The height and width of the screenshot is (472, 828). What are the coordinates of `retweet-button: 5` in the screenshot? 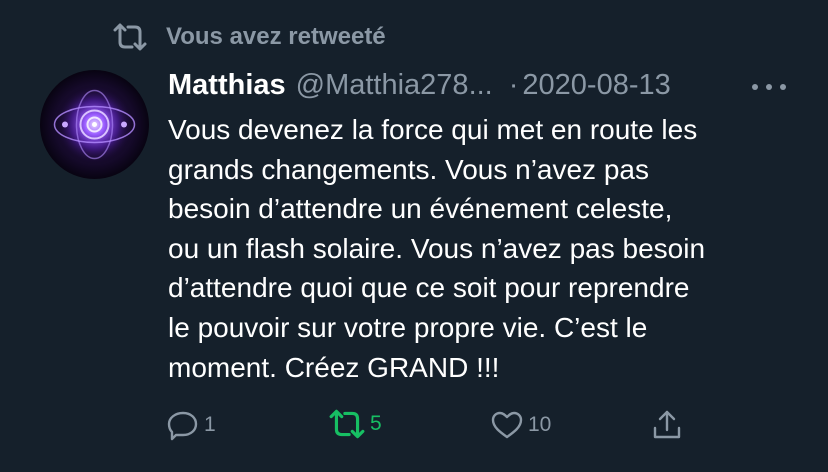 It's located at (355, 424).